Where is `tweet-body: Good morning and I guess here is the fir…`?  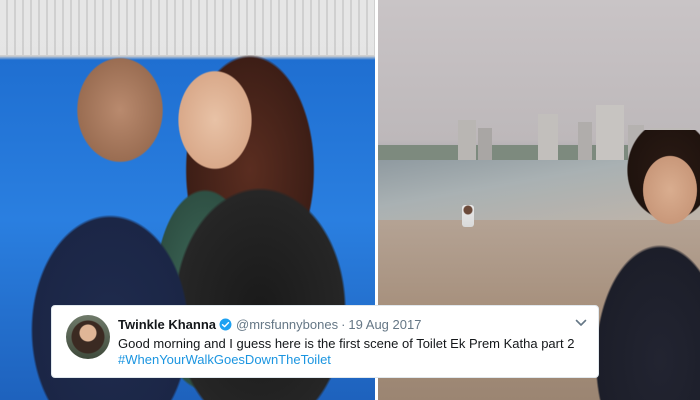 tweet-body: Good morning and I guess here is the fir… is located at coordinates (353, 352).